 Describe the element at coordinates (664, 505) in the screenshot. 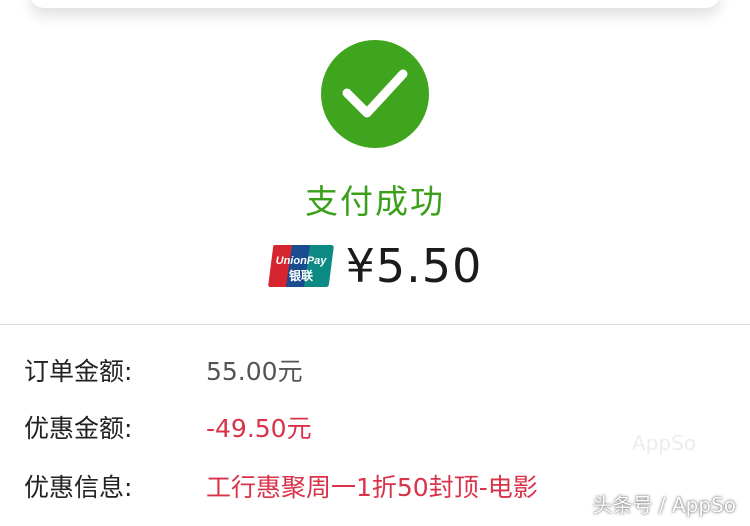

I see `source-watermark: 头条号 / AppSo` at that location.